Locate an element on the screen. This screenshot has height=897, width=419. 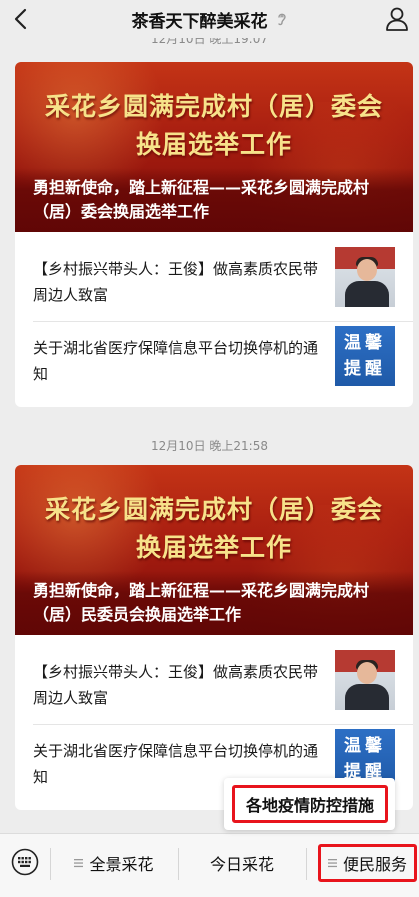
timestamp: 12月10日 晚上21:58 is located at coordinates (209, 446).